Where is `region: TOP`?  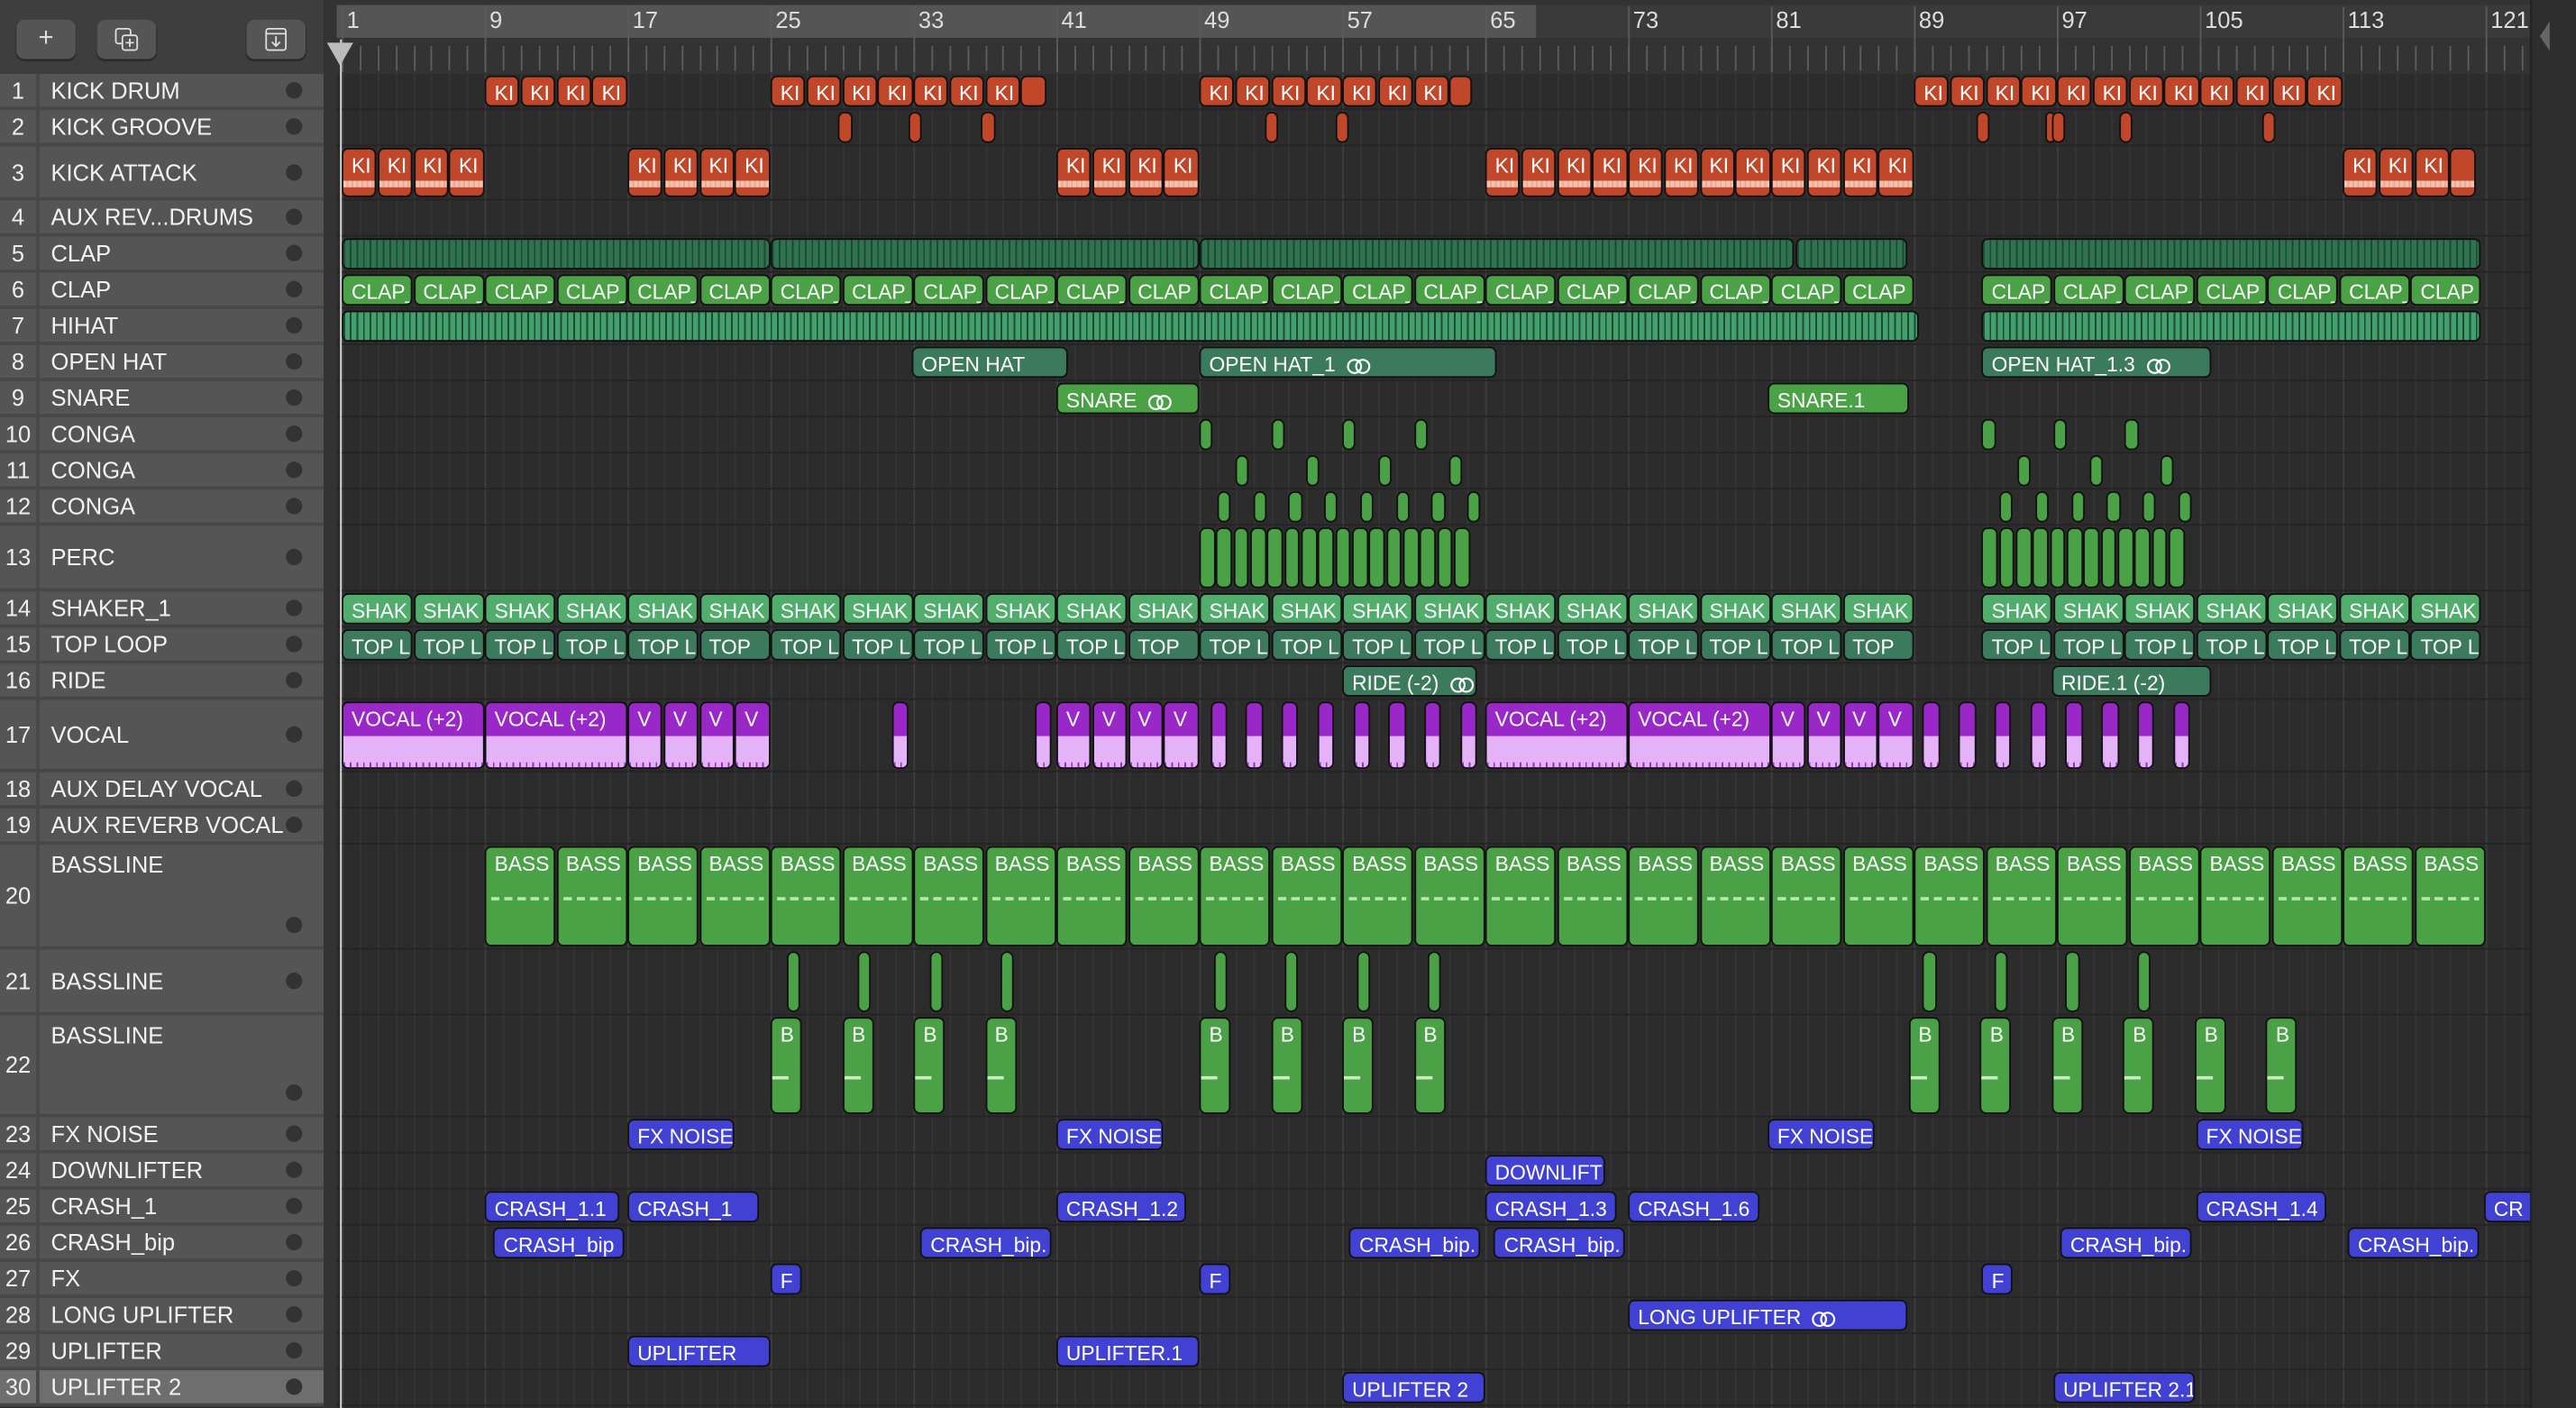
region: TOP is located at coordinates (1878, 645).